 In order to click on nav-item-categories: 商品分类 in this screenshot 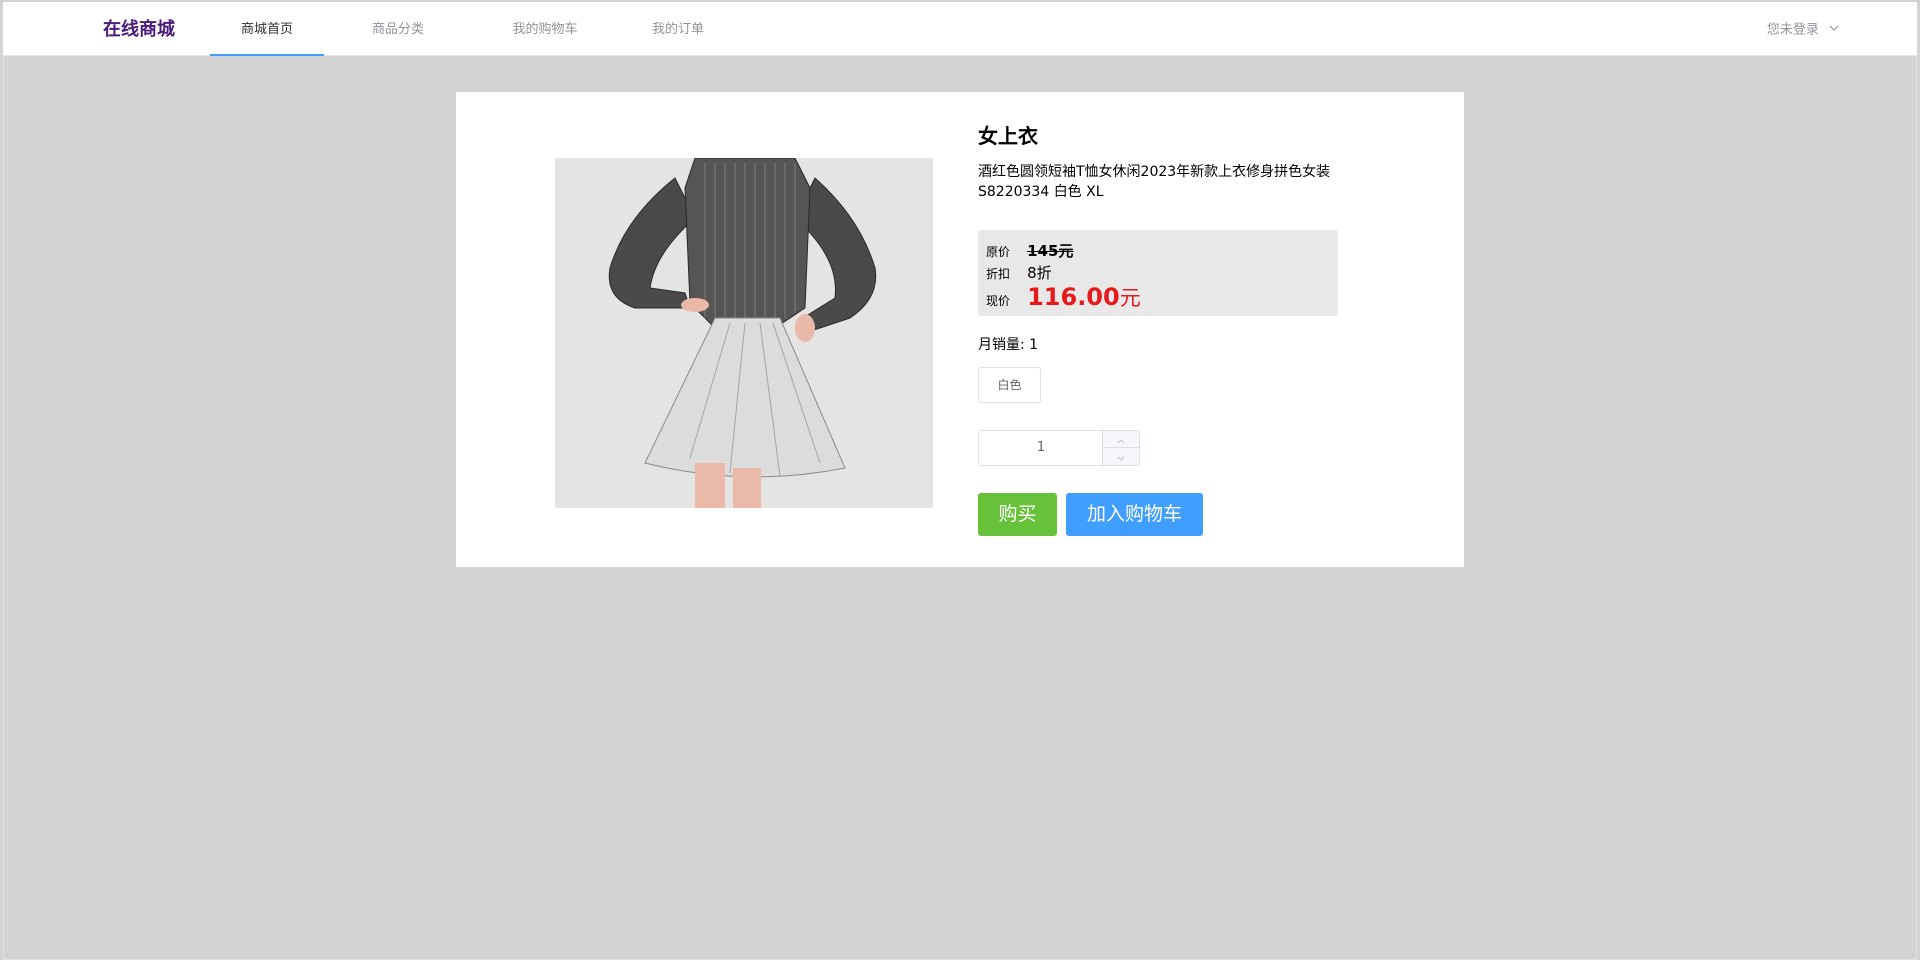, I will do `click(398, 29)`.